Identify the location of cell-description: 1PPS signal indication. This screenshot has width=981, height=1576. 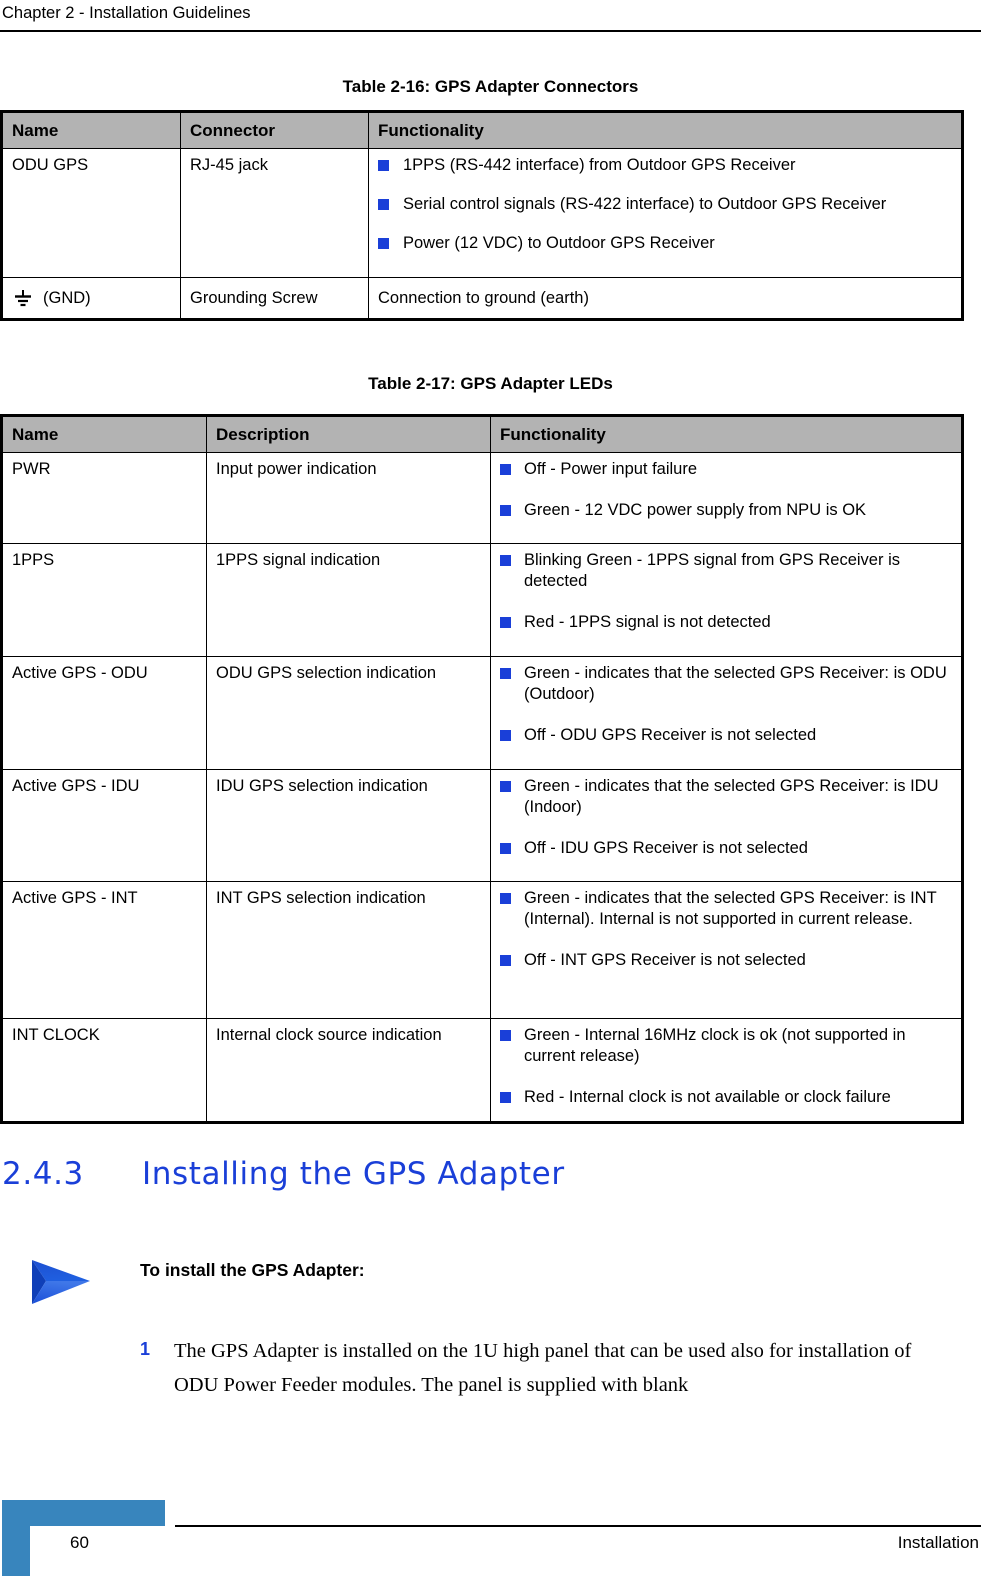
(348, 600).